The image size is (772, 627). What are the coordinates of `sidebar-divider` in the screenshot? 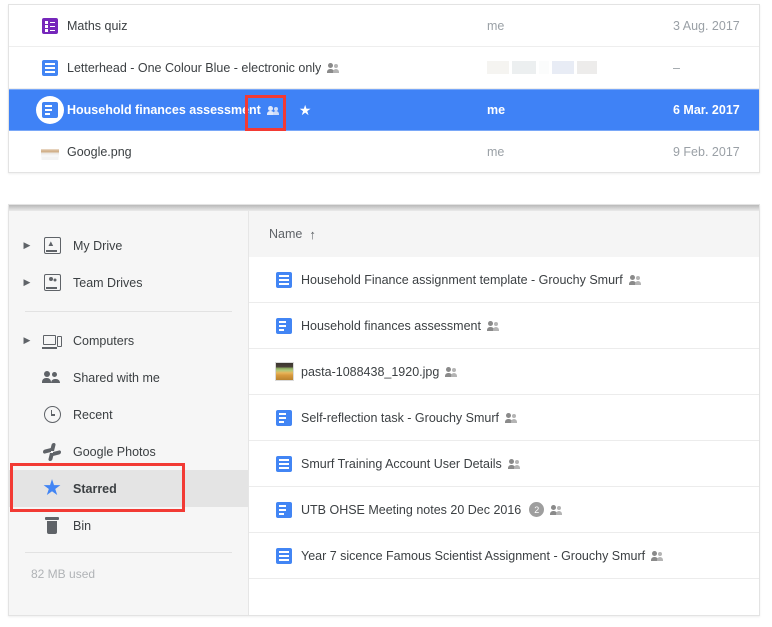 It's located at (128, 311).